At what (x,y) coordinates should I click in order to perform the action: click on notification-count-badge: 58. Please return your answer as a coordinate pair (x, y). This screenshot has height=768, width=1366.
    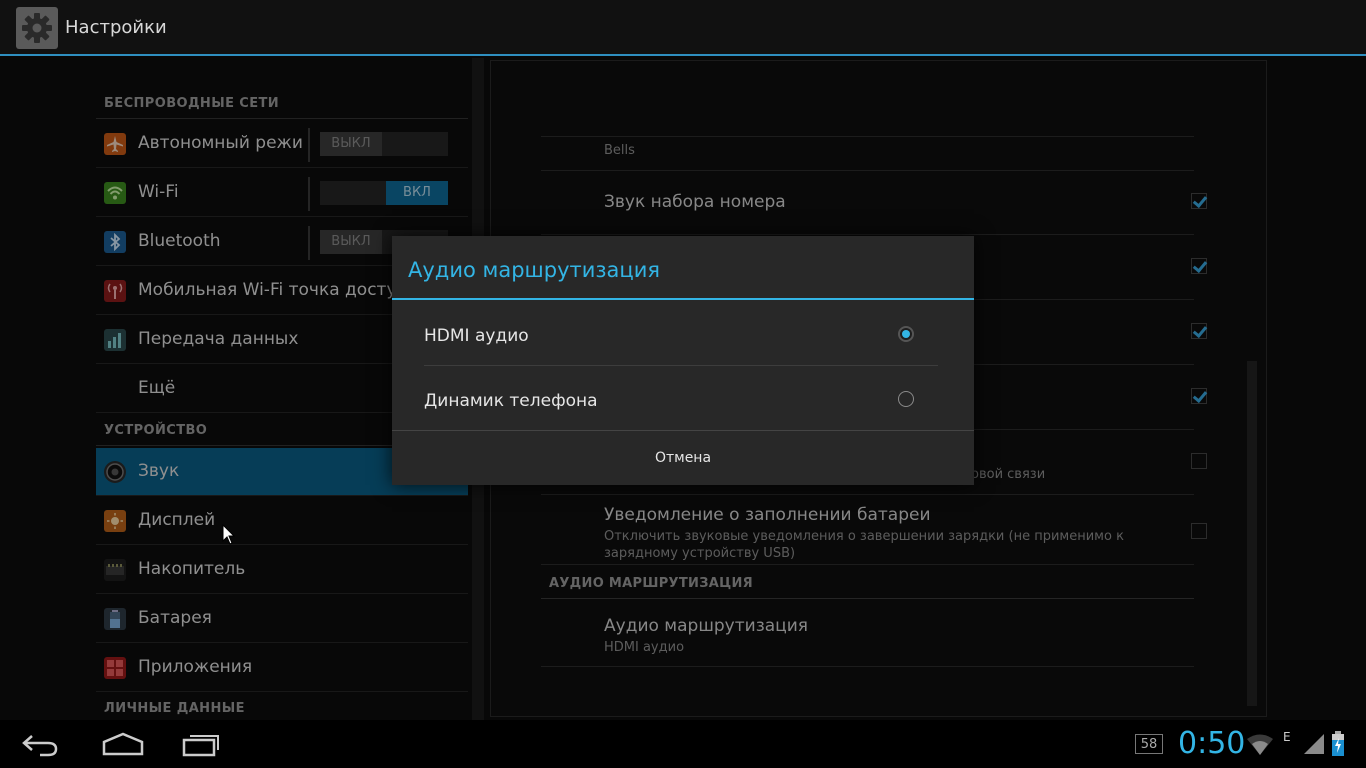
    Looking at the image, I should click on (1149, 744).